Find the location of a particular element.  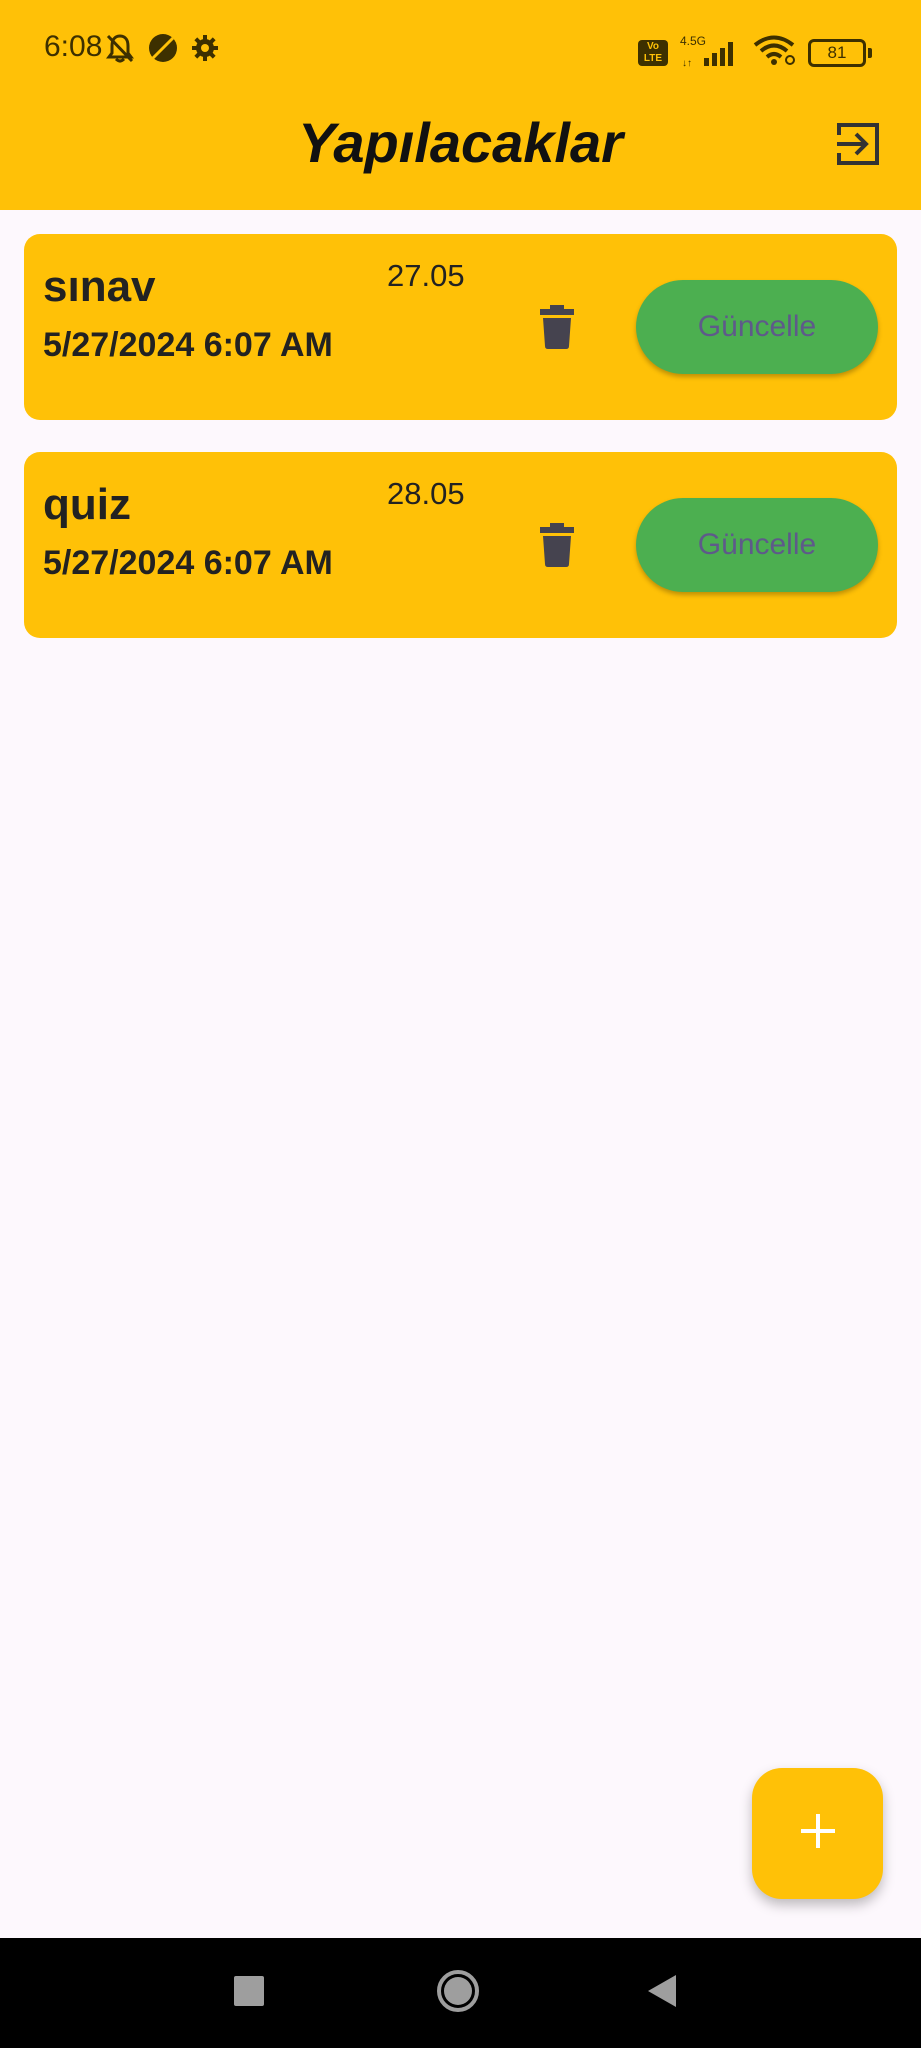

logout-button is located at coordinates (858, 146).